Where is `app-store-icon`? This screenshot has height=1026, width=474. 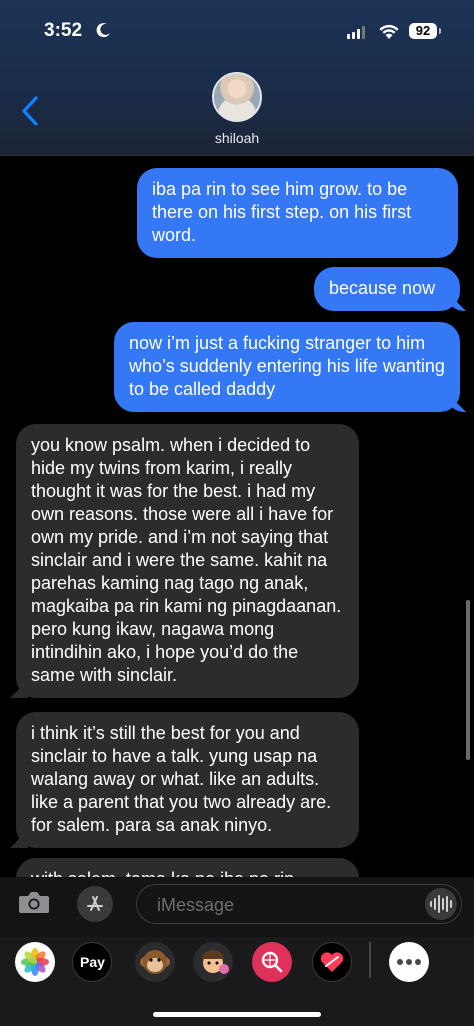
app-store-icon is located at coordinates (95, 904).